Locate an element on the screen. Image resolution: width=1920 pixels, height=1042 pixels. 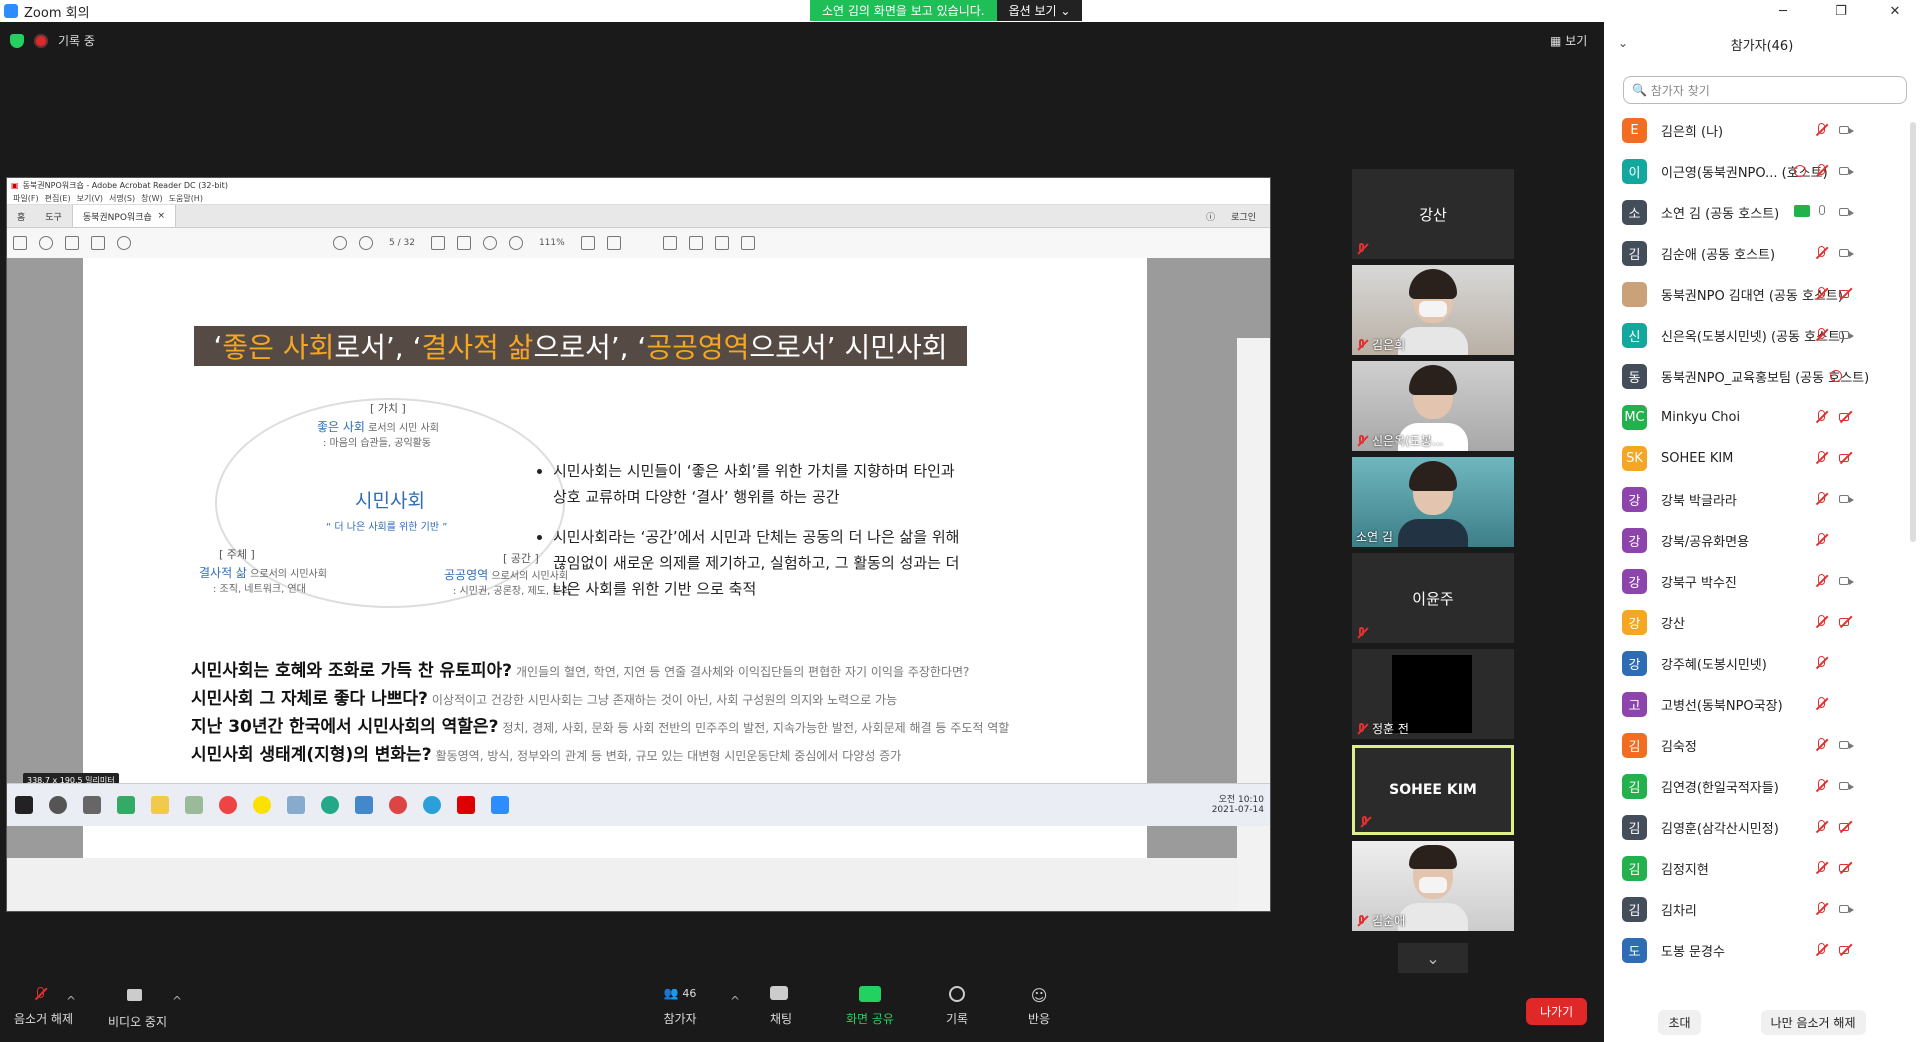
fit-page-icon is located at coordinates (587, 243).